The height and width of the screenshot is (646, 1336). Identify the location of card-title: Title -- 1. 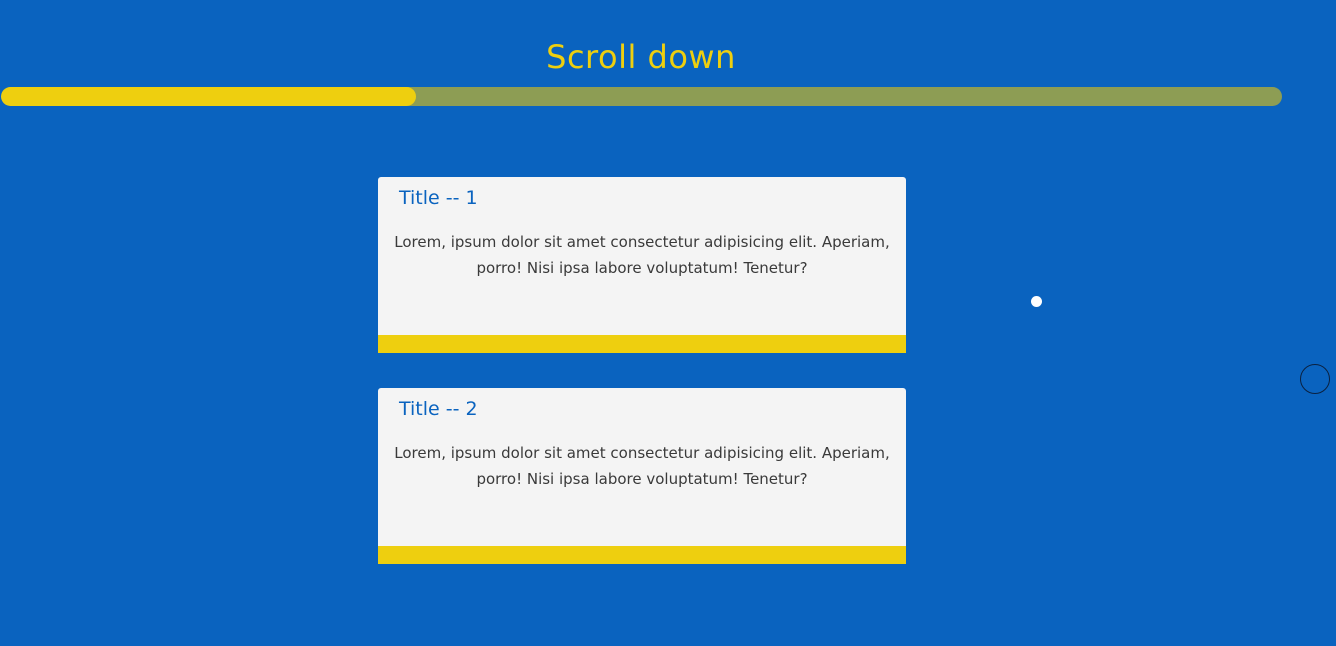
(438, 198).